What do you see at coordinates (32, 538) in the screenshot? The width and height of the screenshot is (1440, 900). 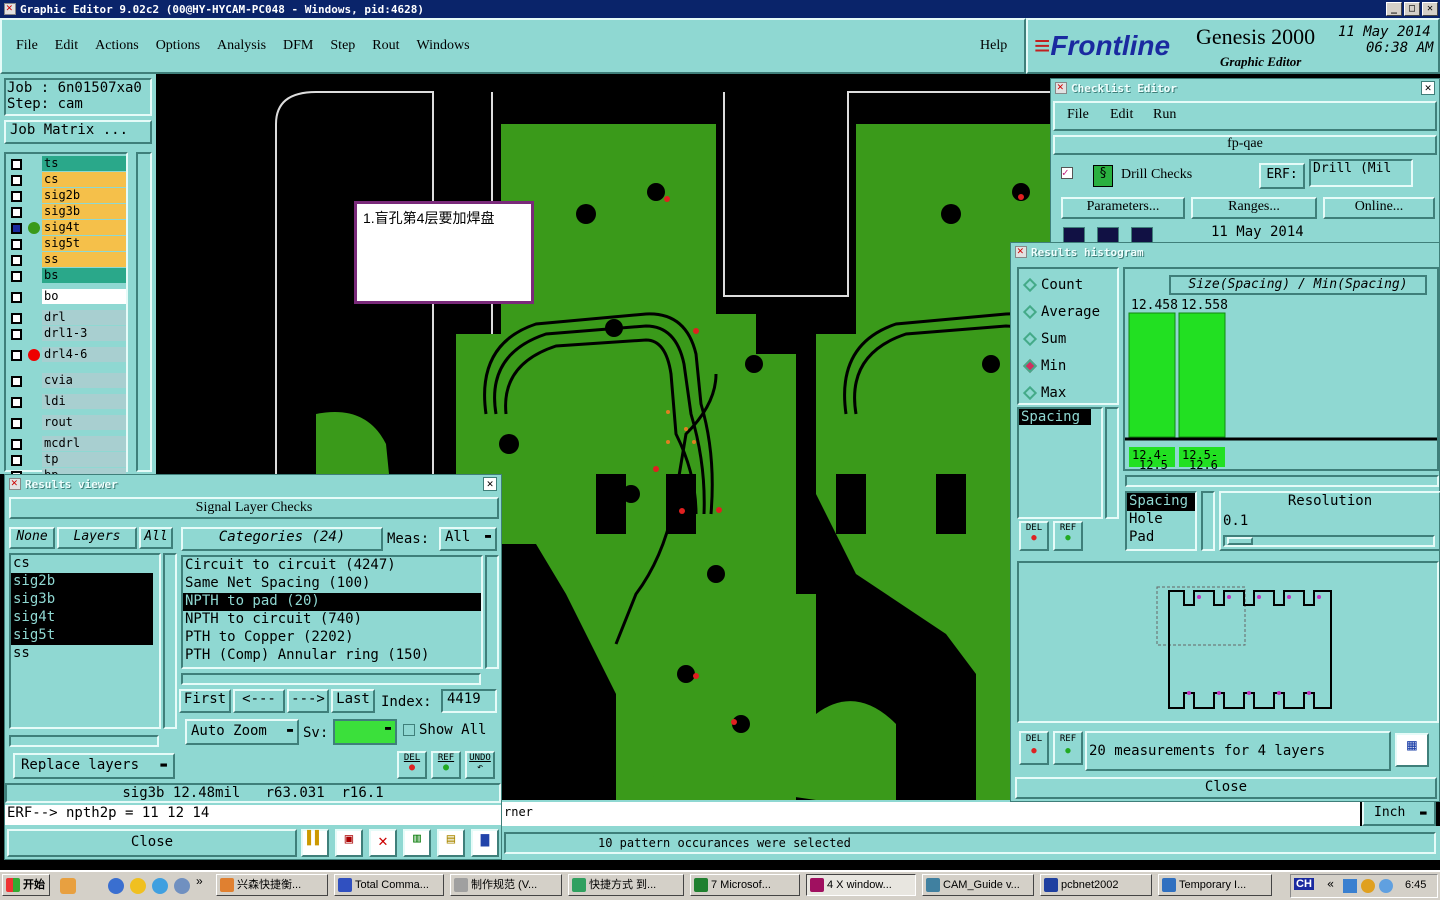 I see `none-button: None` at bounding box center [32, 538].